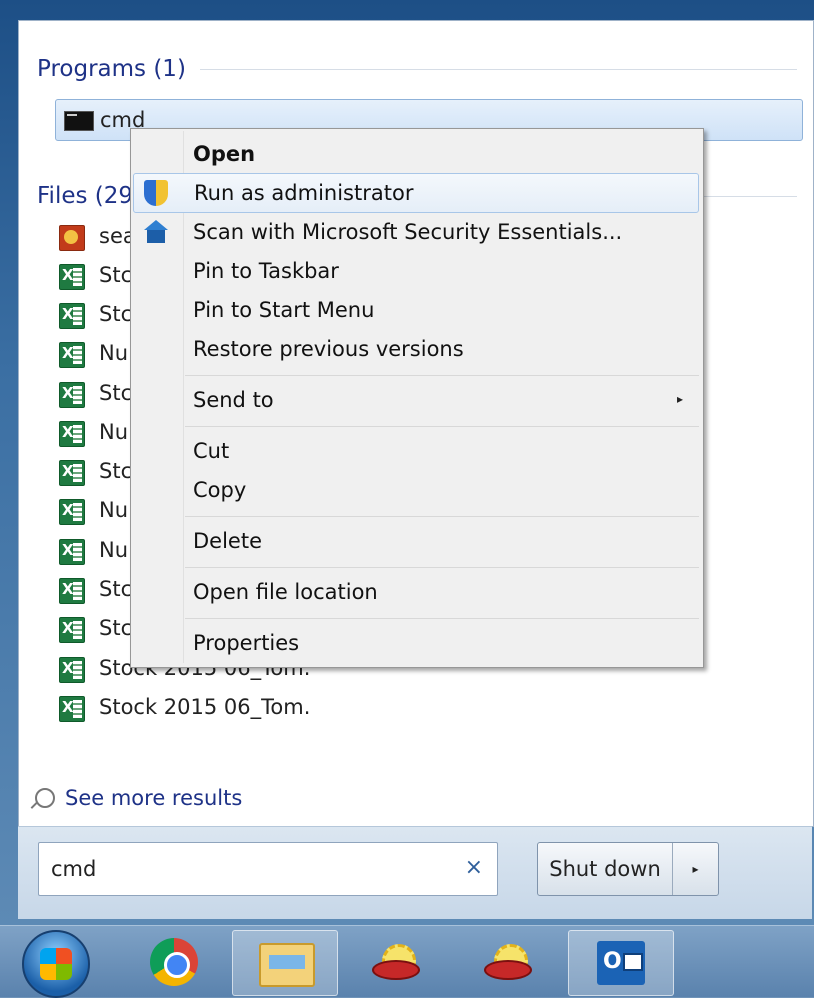 The width and height of the screenshot is (814, 998). I want to click on taskbar-button-chrome, so click(174, 962).